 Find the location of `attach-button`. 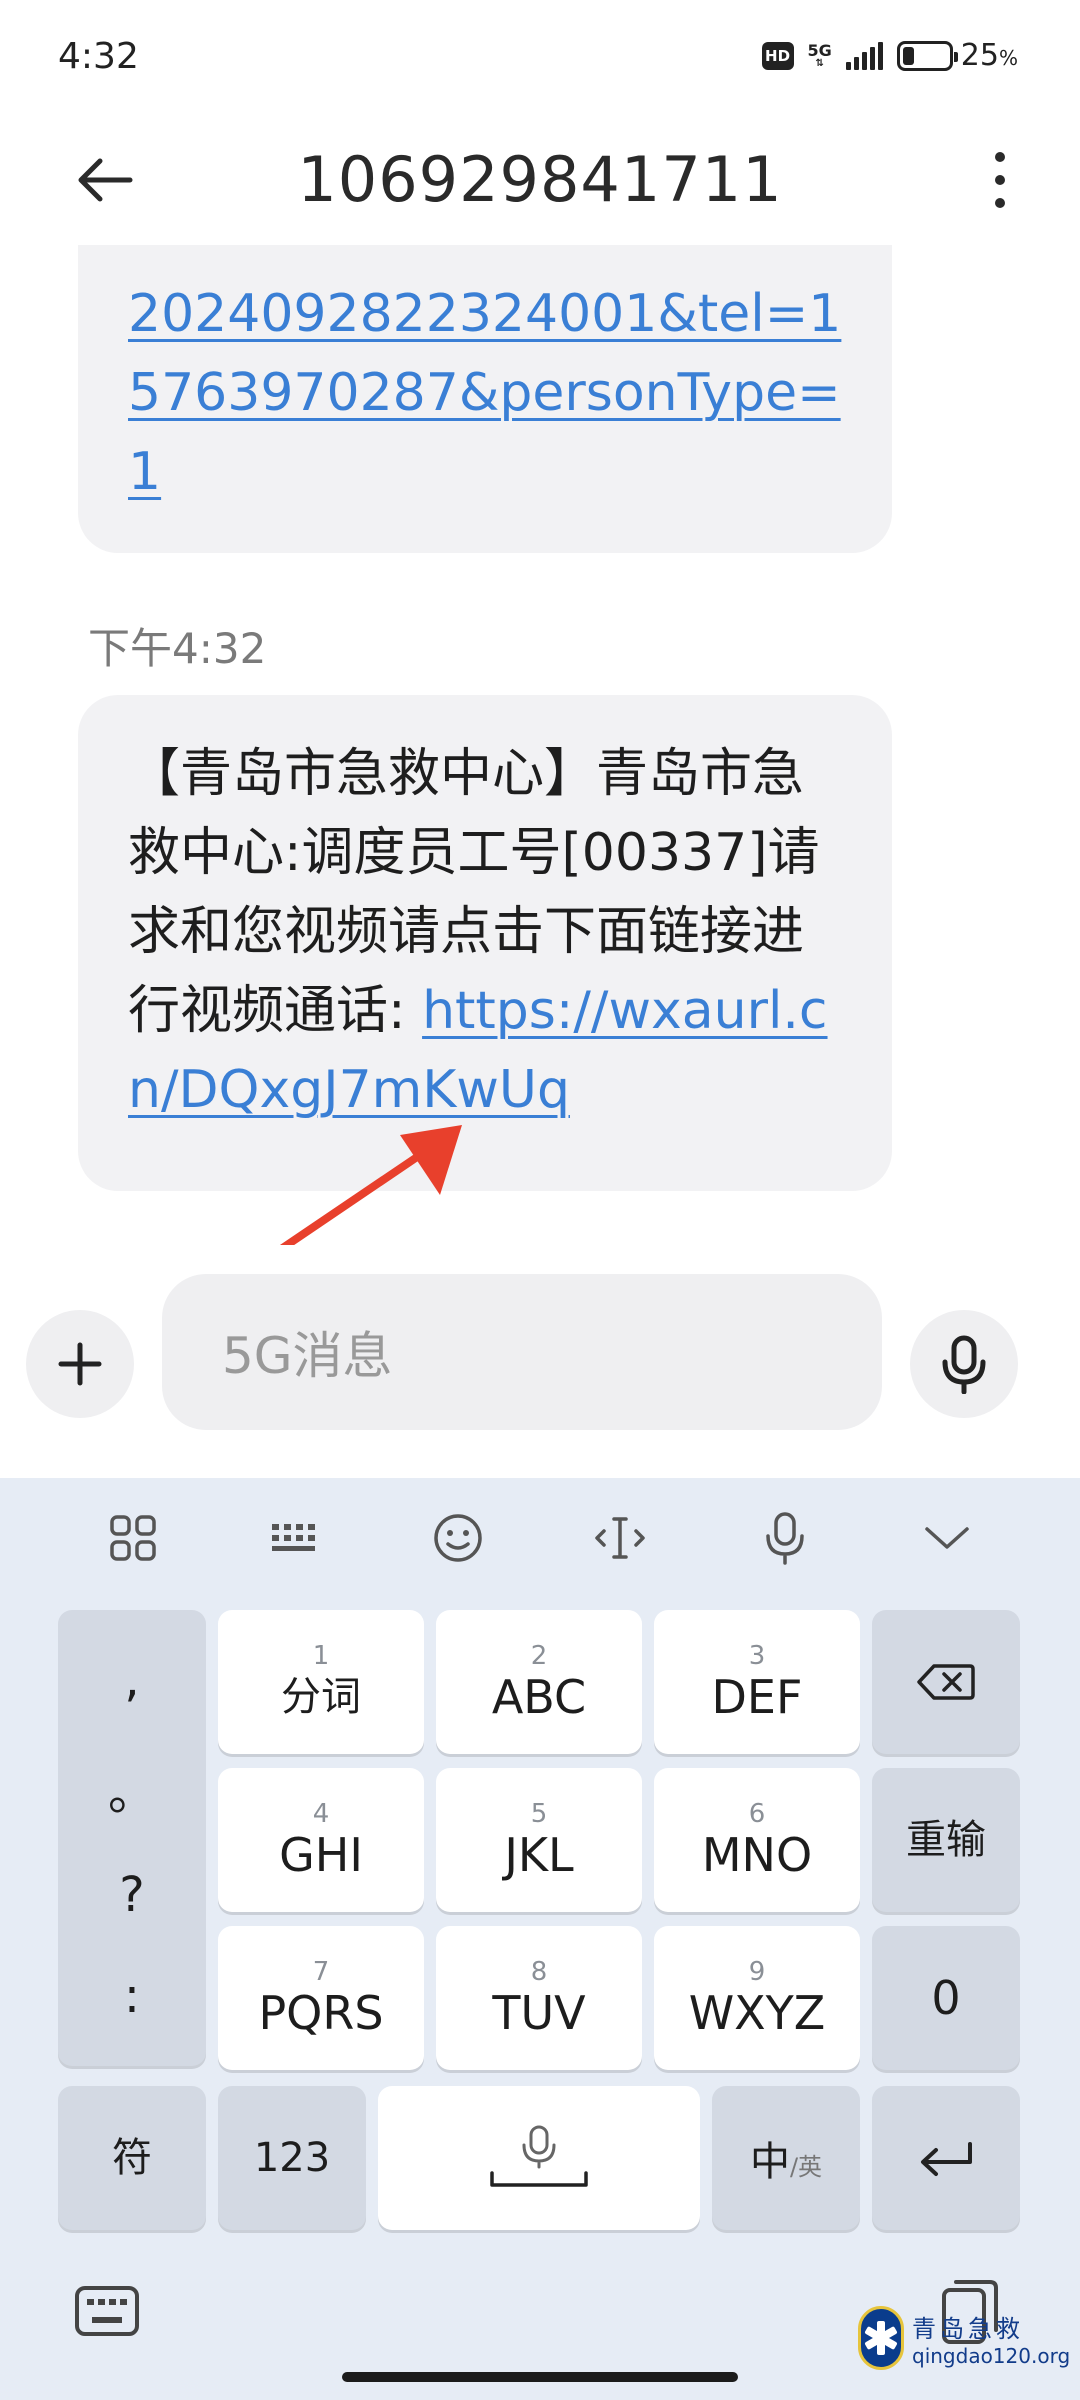

attach-button is located at coordinates (80, 1364).